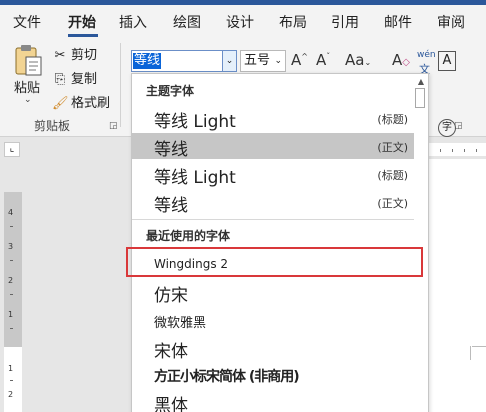 The width and height of the screenshot is (486, 412). What do you see at coordinates (451, 22) in the screenshot?
I see `tab-review: 审阅` at bounding box center [451, 22].